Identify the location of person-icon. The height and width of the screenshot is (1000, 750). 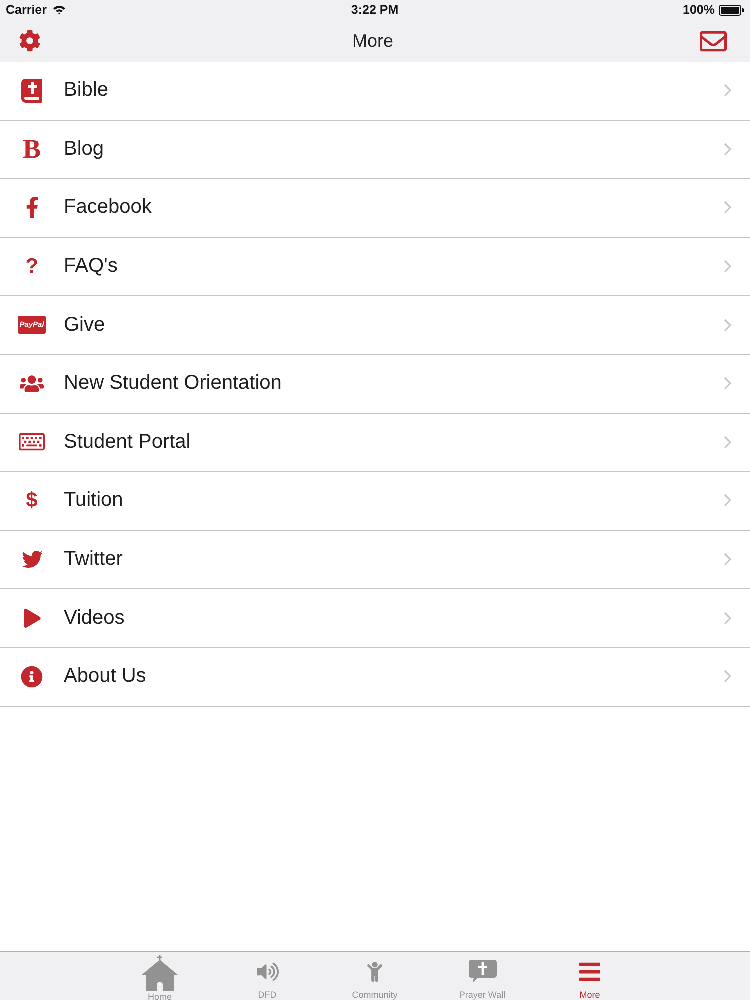
(375, 972).